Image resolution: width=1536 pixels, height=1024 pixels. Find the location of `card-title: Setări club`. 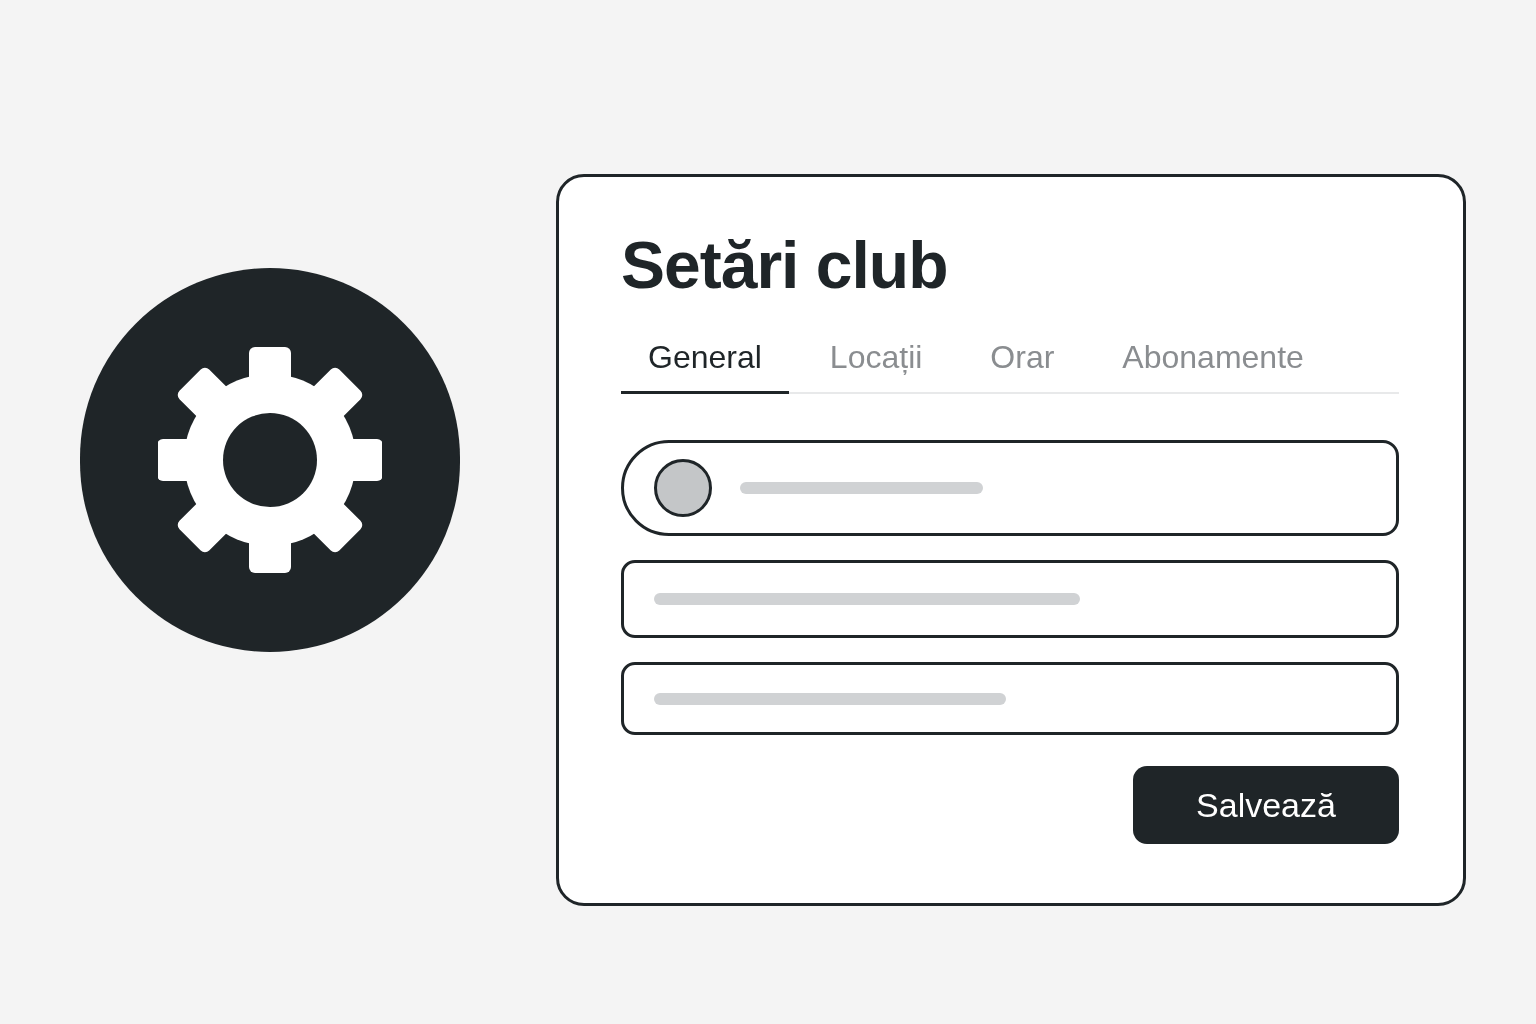

card-title: Setări club is located at coordinates (785, 265).